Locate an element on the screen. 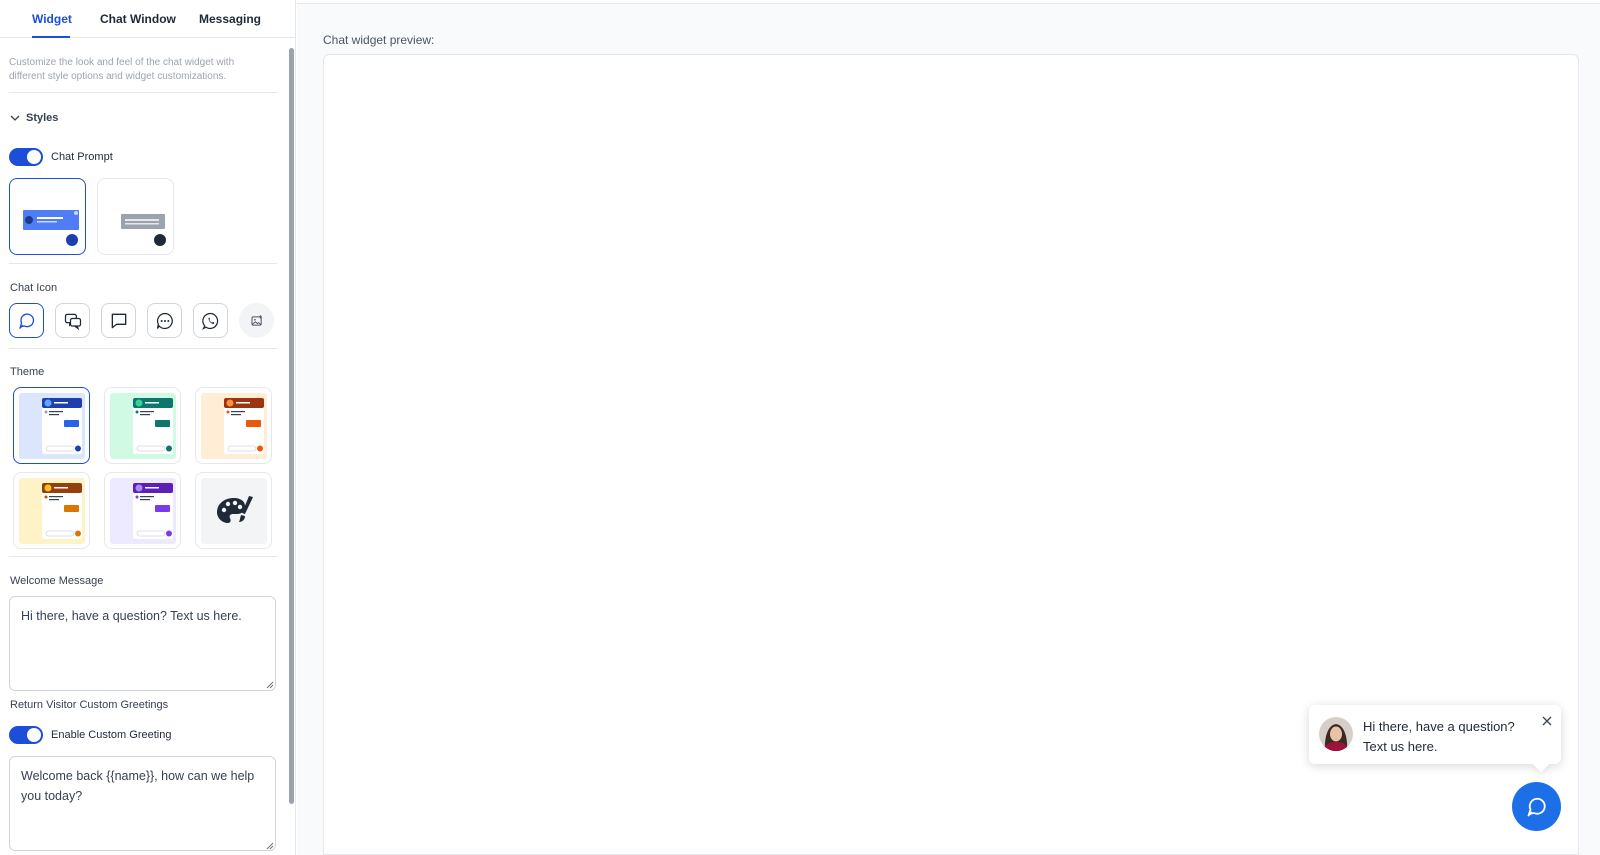  prompt-blue-illustration is located at coordinates (51, 228).